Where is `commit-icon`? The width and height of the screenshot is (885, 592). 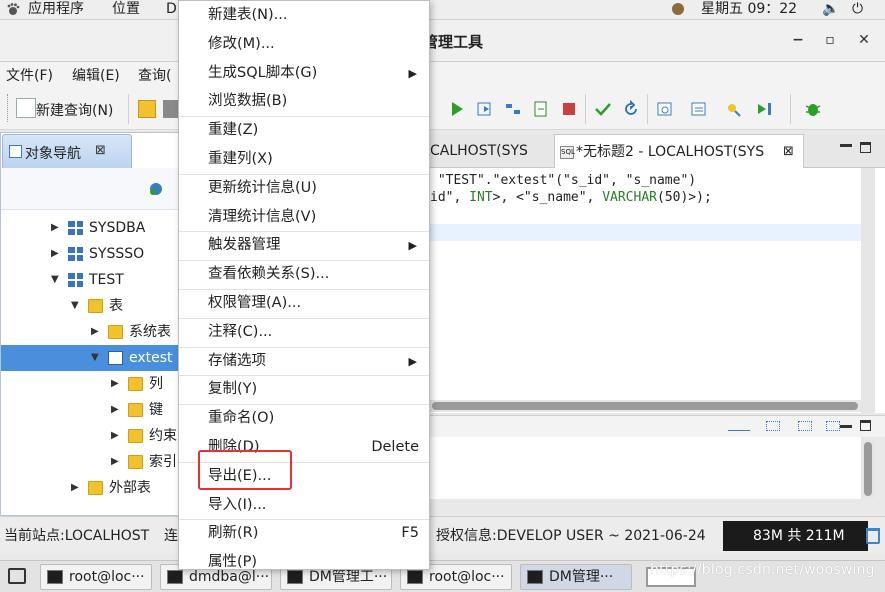
commit-icon is located at coordinates (603, 109).